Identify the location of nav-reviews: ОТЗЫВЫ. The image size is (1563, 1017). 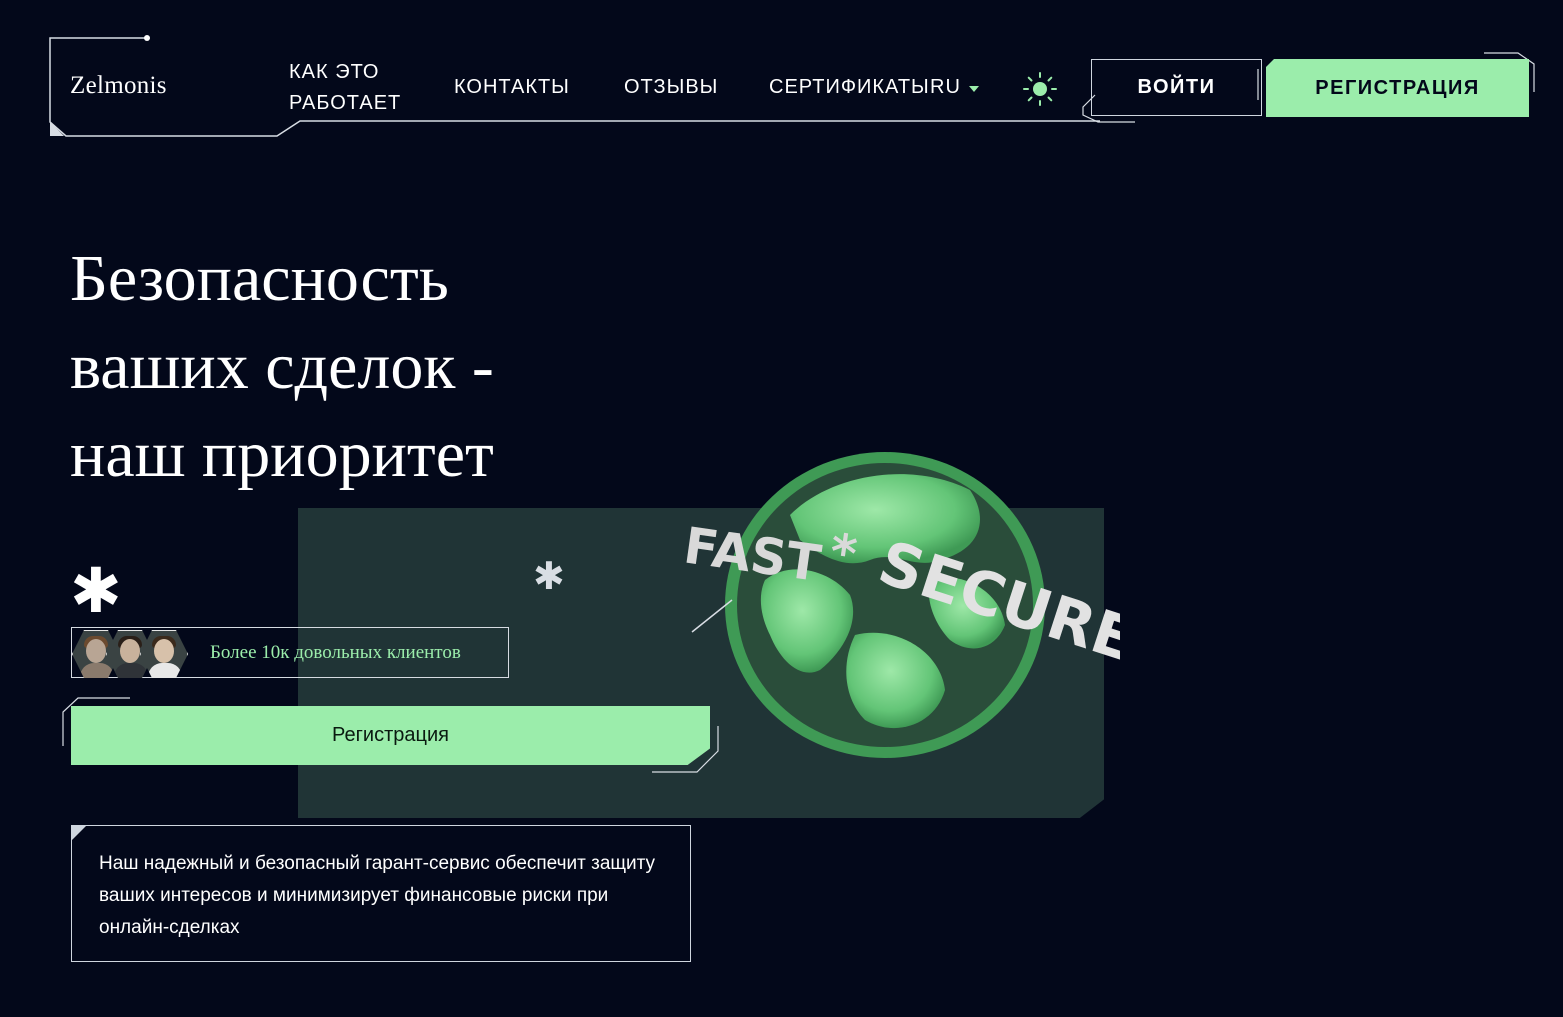
(671, 87).